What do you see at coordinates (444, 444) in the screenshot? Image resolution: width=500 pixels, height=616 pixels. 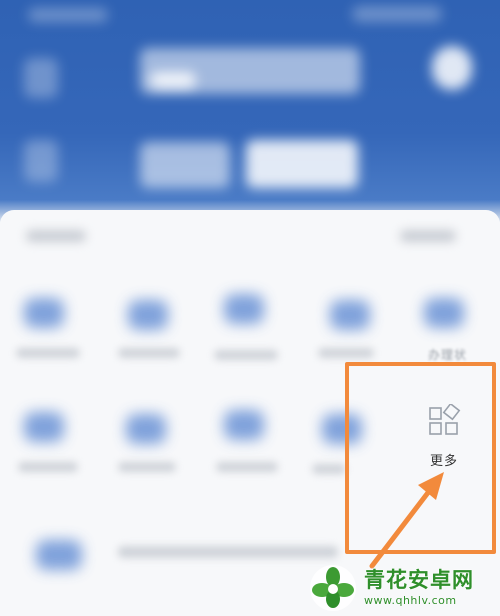 I see `more-services-button: 更多` at bounding box center [444, 444].